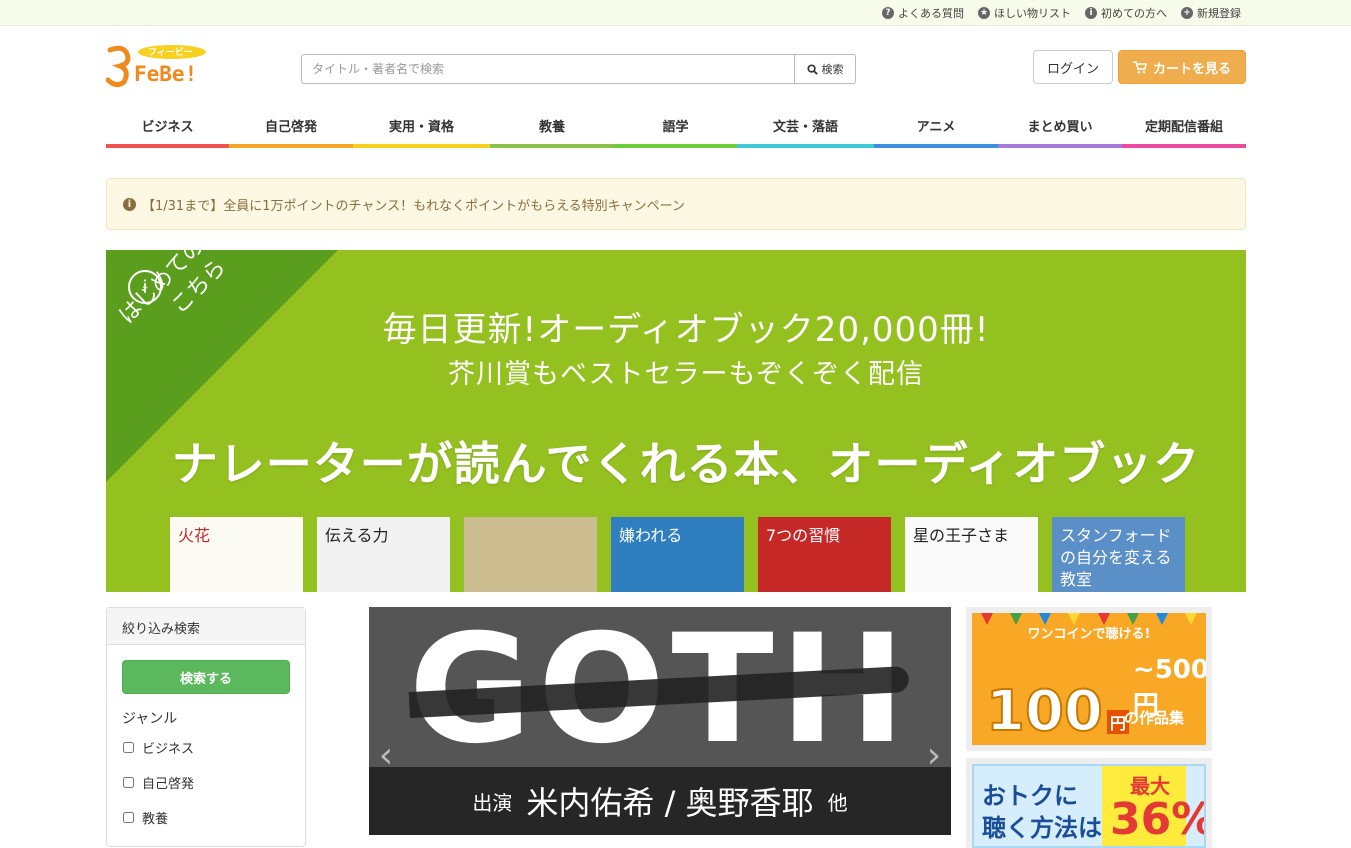  Describe the element at coordinates (1030, 796) in the screenshot. I see `discount-ad-line1: おトクに` at that location.